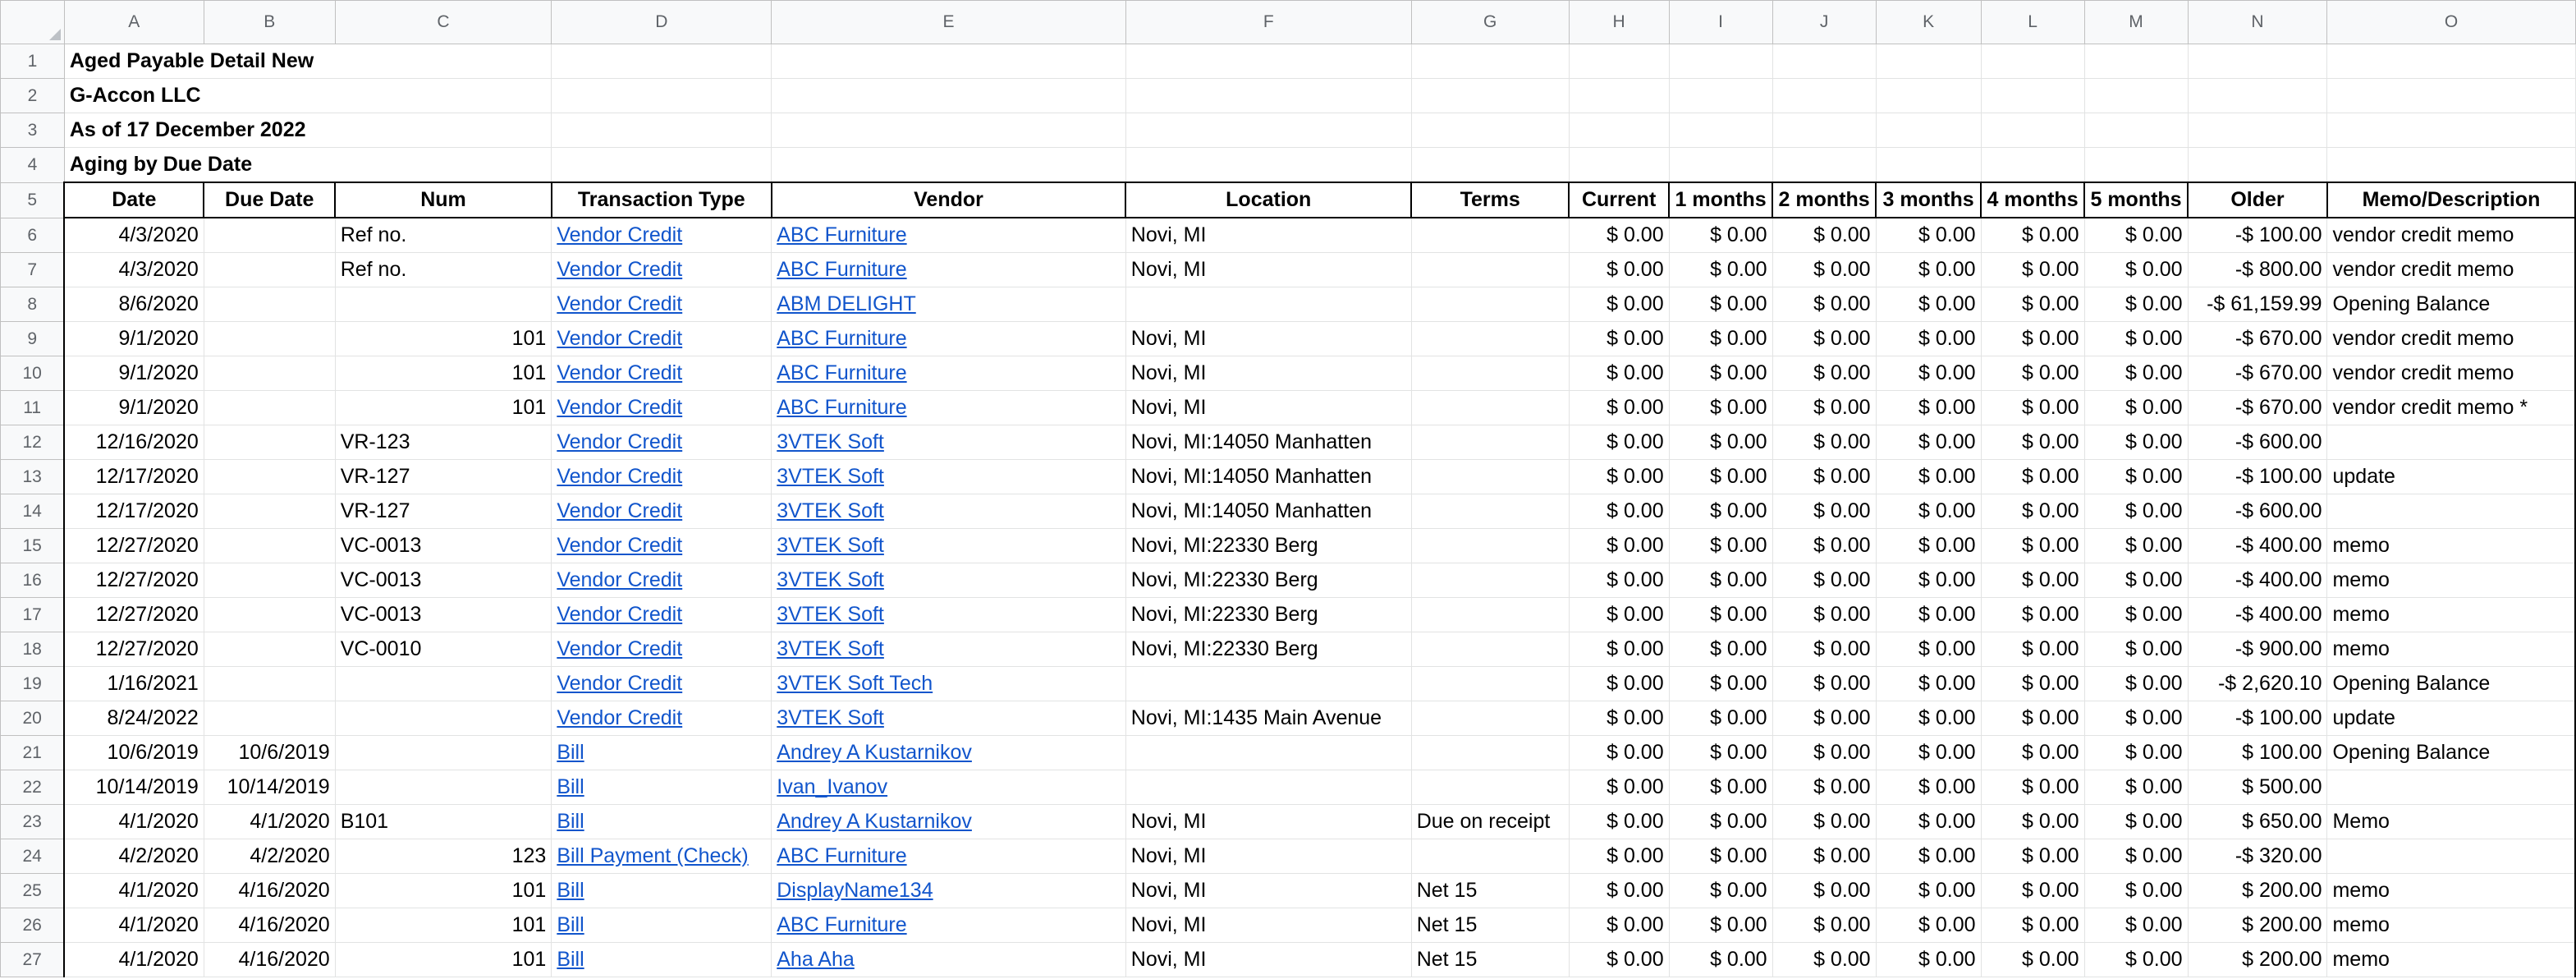  Describe the element at coordinates (134, 683) in the screenshot. I see `date-cell: 1/16/2021` at that location.